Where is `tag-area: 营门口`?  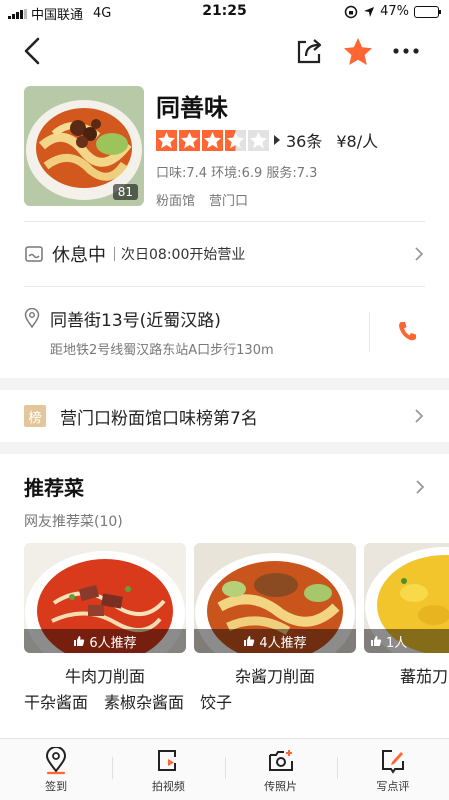
tag-area: 营门口 is located at coordinates (228, 199).